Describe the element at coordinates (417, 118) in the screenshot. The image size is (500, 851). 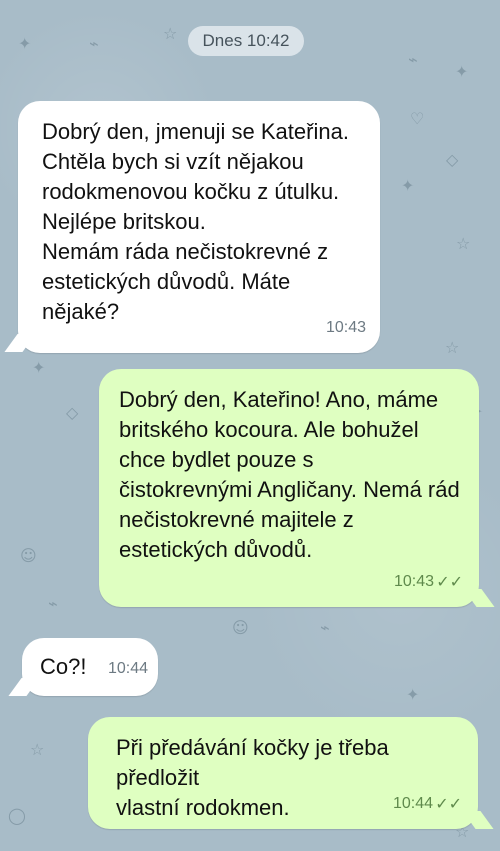
I see `heart-doodle-icon: ♡` at that location.